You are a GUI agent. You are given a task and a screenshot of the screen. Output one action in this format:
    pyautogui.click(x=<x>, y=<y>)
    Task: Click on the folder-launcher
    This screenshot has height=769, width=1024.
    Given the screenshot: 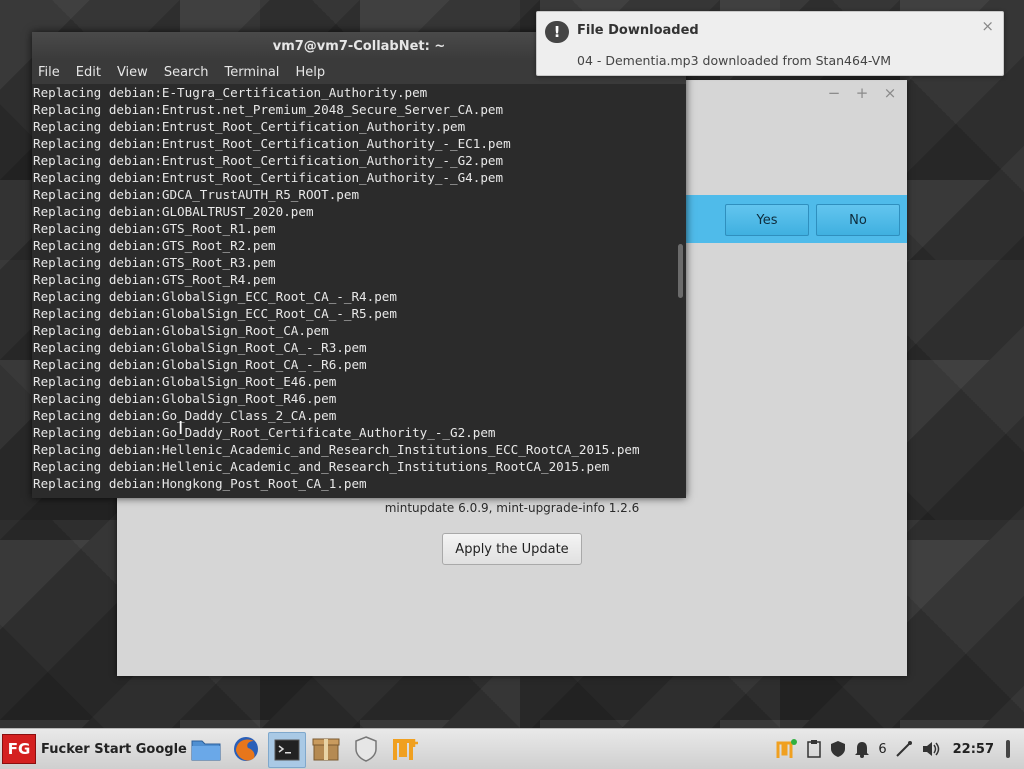 What is the action you would take?
    pyautogui.click(x=206, y=749)
    